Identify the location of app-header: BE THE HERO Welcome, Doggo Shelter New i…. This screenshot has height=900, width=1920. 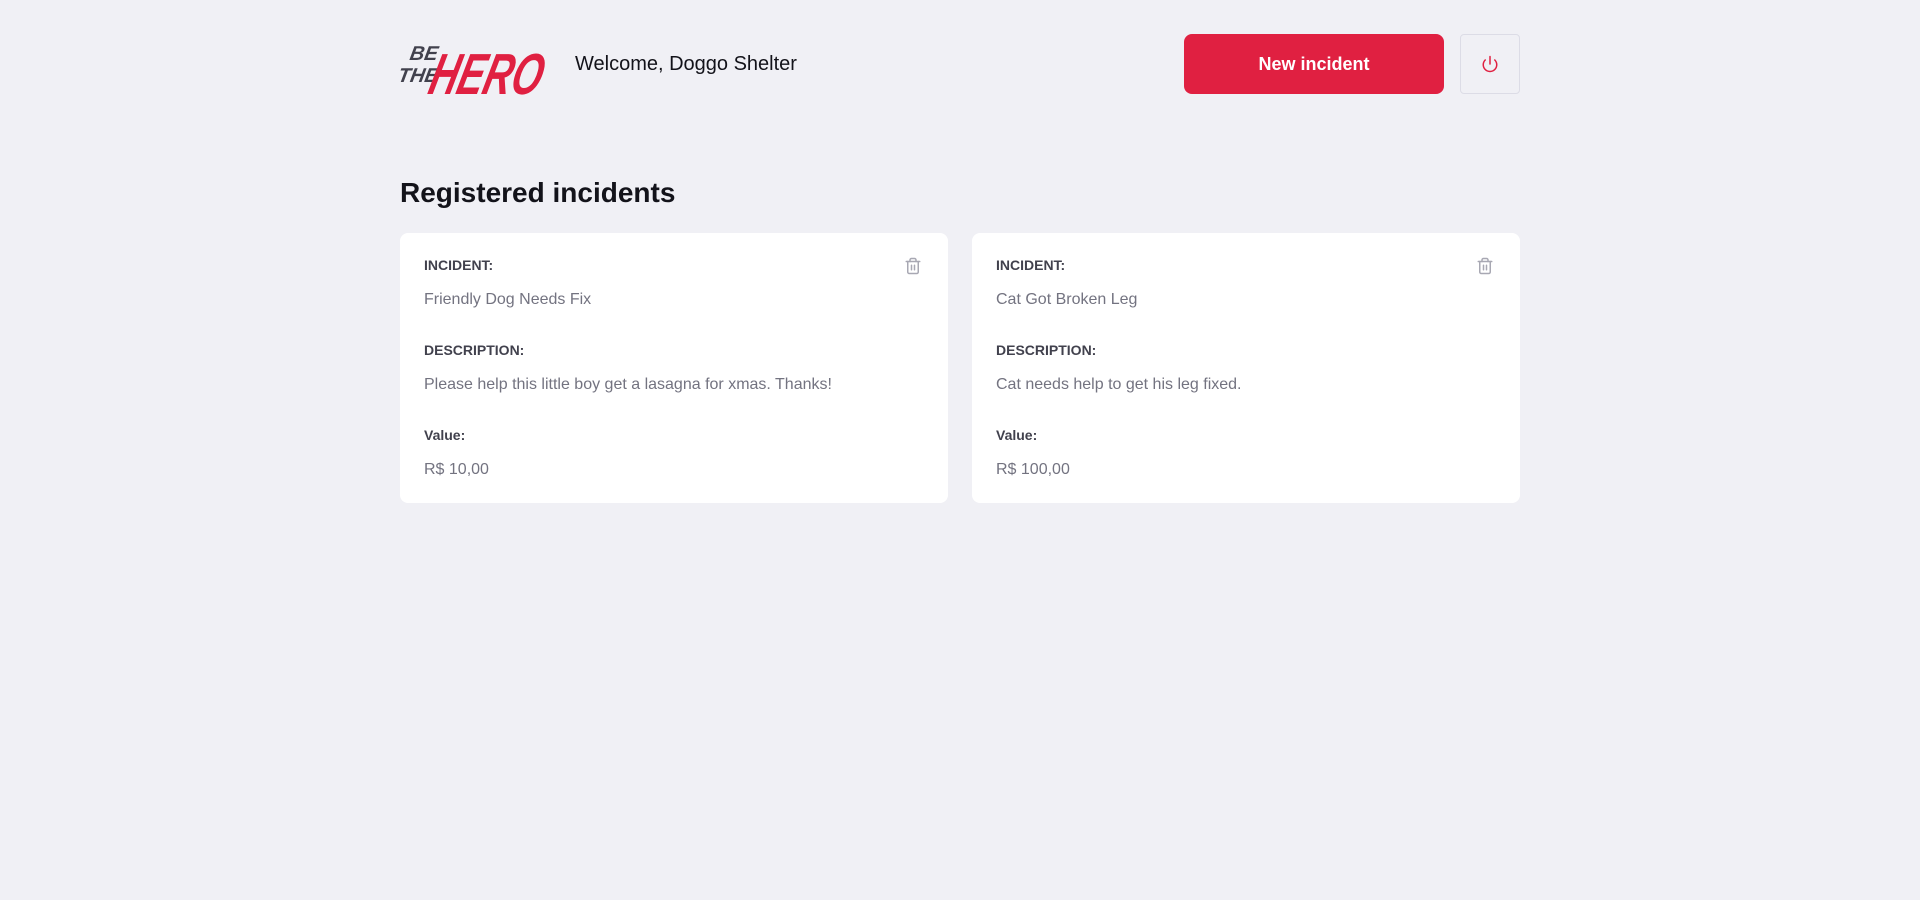
(960, 66).